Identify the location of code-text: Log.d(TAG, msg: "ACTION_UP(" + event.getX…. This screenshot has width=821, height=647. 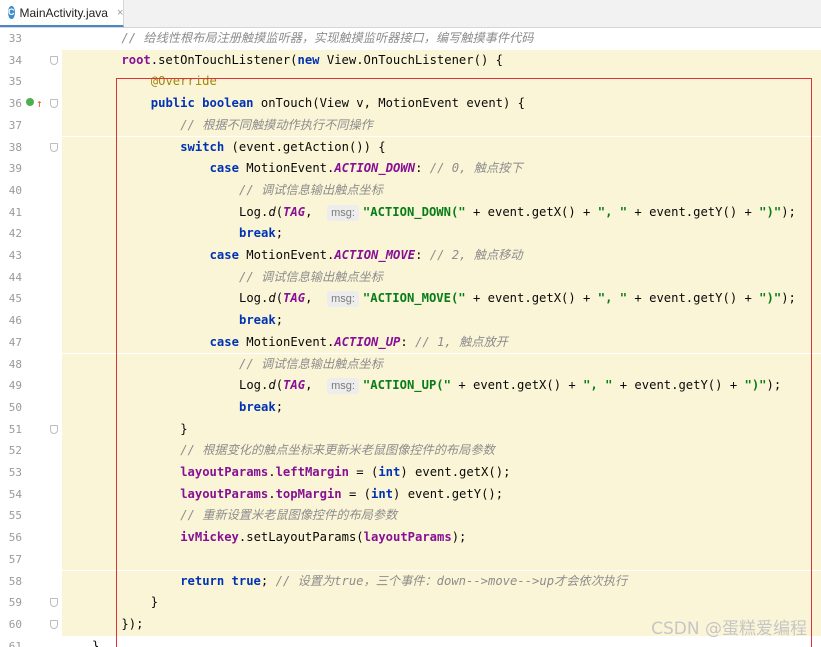
(510, 386).